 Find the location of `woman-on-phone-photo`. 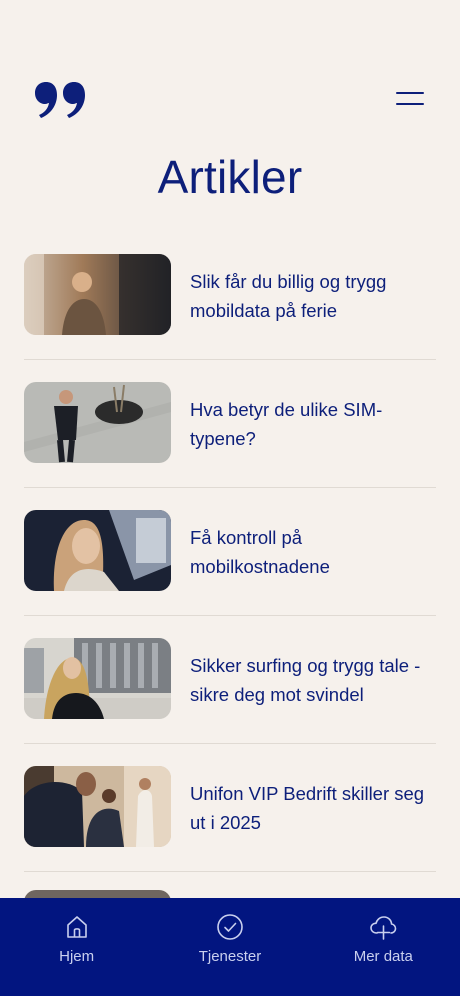

woman-on-phone-photo is located at coordinates (97, 294).